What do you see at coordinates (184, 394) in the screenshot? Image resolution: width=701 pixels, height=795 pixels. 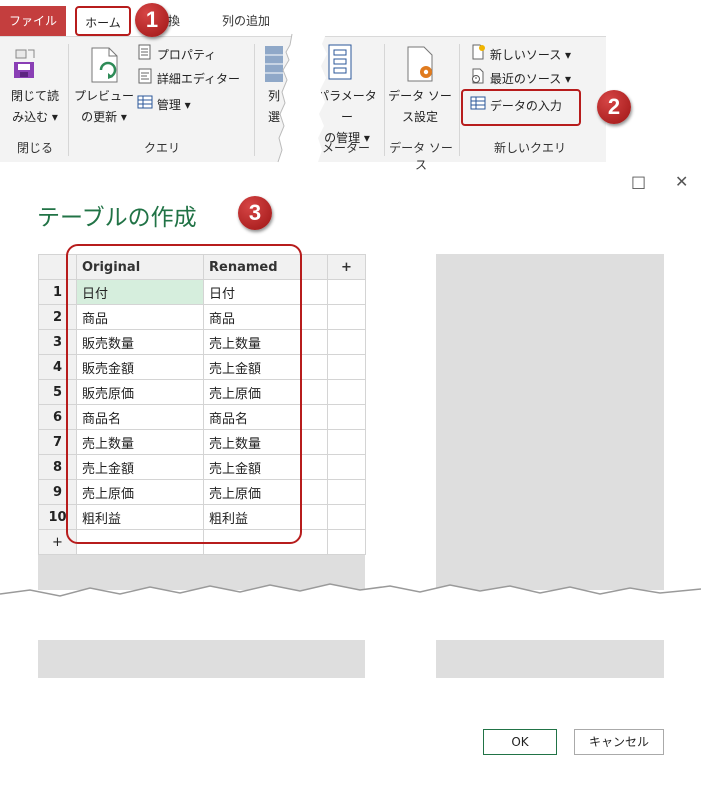 I see `table-highlight` at bounding box center [184, 394].